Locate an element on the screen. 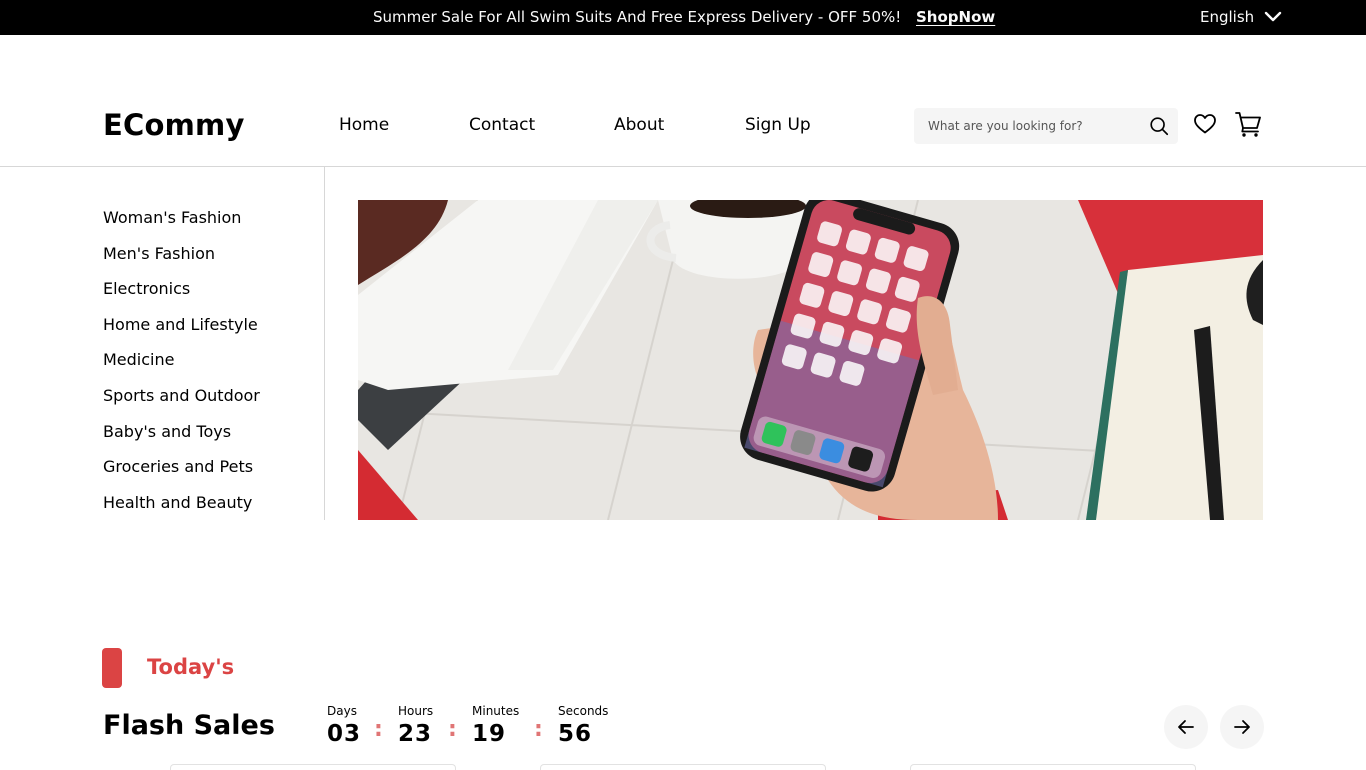 The width and height of the screenshot is (1366, 770). category-health-beauty: Health and Beauty is located at coordinates (177, 502).